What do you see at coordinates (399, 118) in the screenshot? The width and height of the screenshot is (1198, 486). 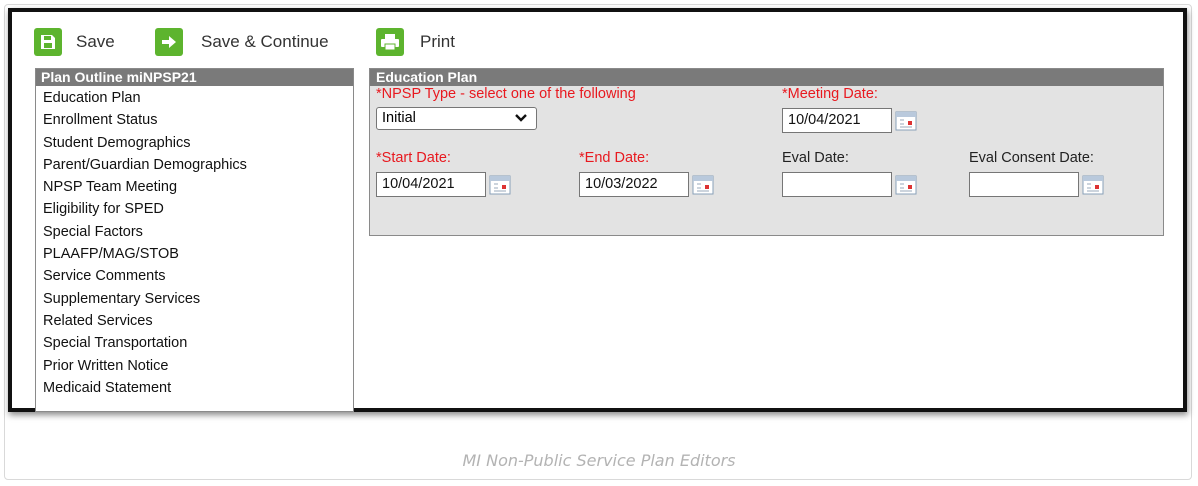 I see `npsp-type-value: Initial` at bounding box center [399, 118].